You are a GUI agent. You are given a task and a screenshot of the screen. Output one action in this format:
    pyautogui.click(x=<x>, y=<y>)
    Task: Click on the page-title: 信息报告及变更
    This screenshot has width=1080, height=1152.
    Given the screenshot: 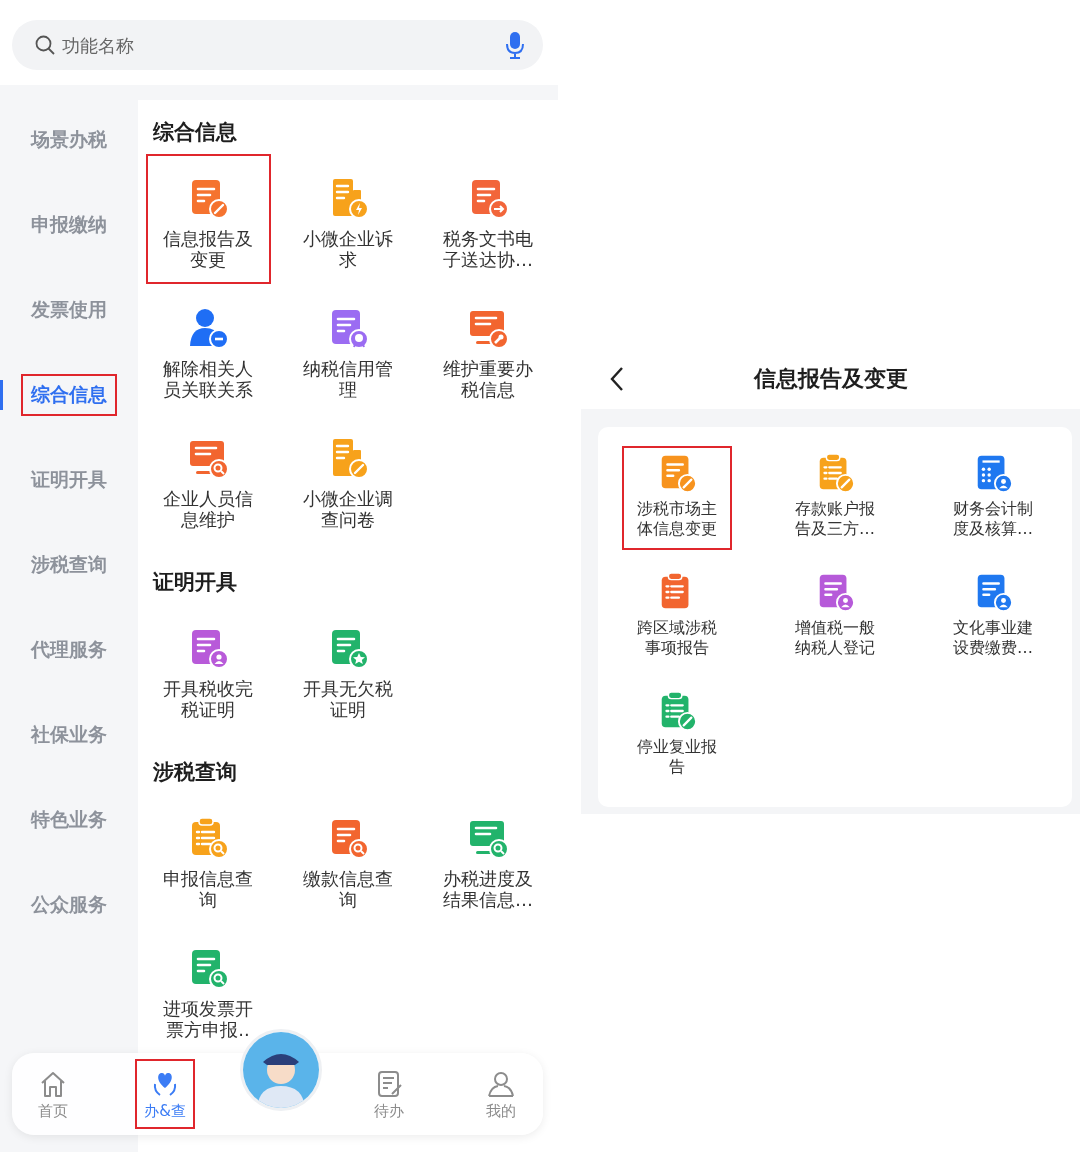 What is the action you would take?
    pyautogui.click(x=830, y=379)
    